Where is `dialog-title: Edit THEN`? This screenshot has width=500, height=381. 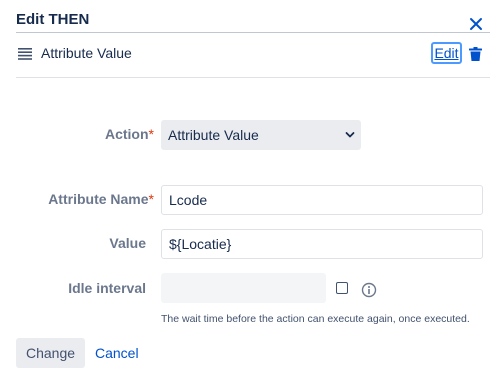 dialog-title: Edit THEN is located at coordinates (53, 19).